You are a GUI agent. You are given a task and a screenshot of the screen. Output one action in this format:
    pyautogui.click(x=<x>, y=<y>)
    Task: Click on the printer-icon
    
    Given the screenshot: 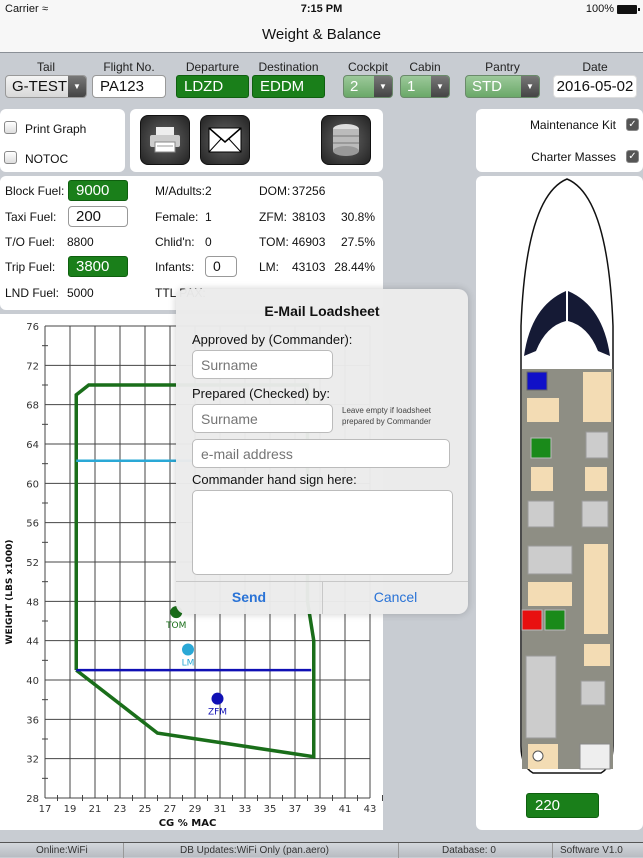 What is the action you would take?
    pyautogui.click(x=165, y=140)
    